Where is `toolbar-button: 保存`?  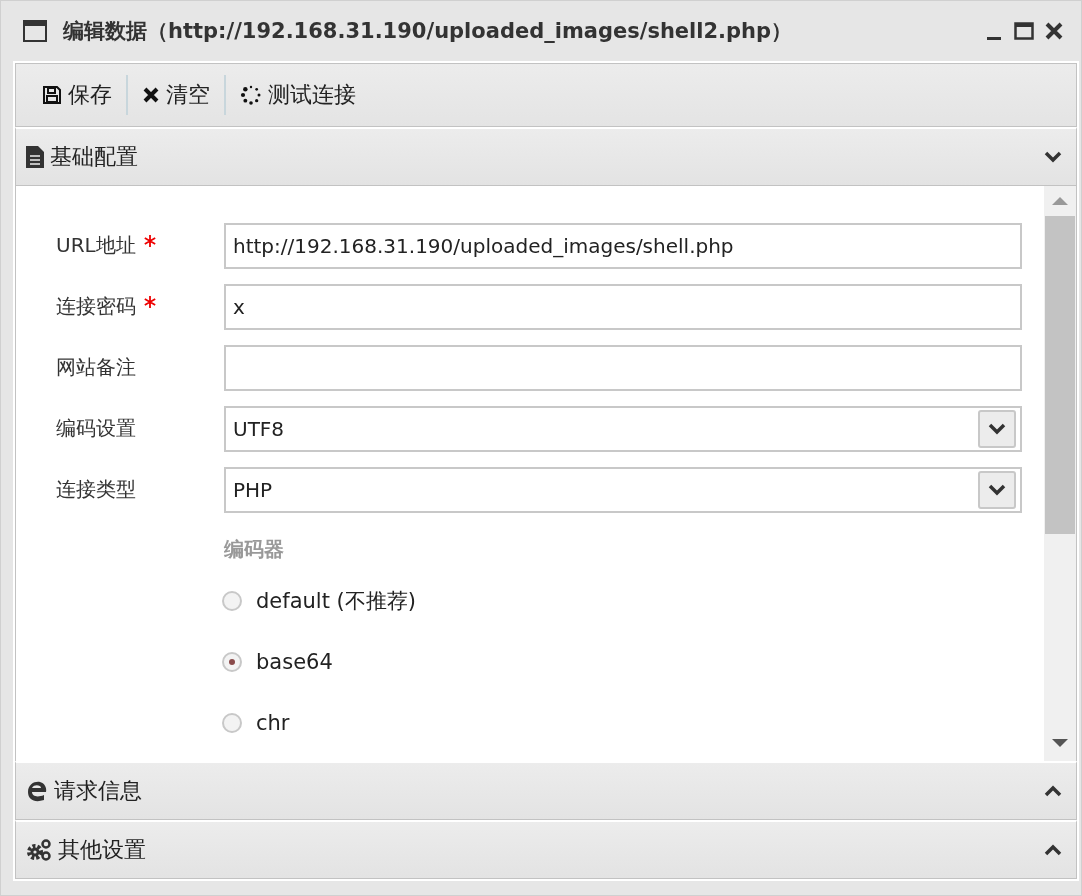 toolbar-button: 保存 is located at coordinates (77, 95).